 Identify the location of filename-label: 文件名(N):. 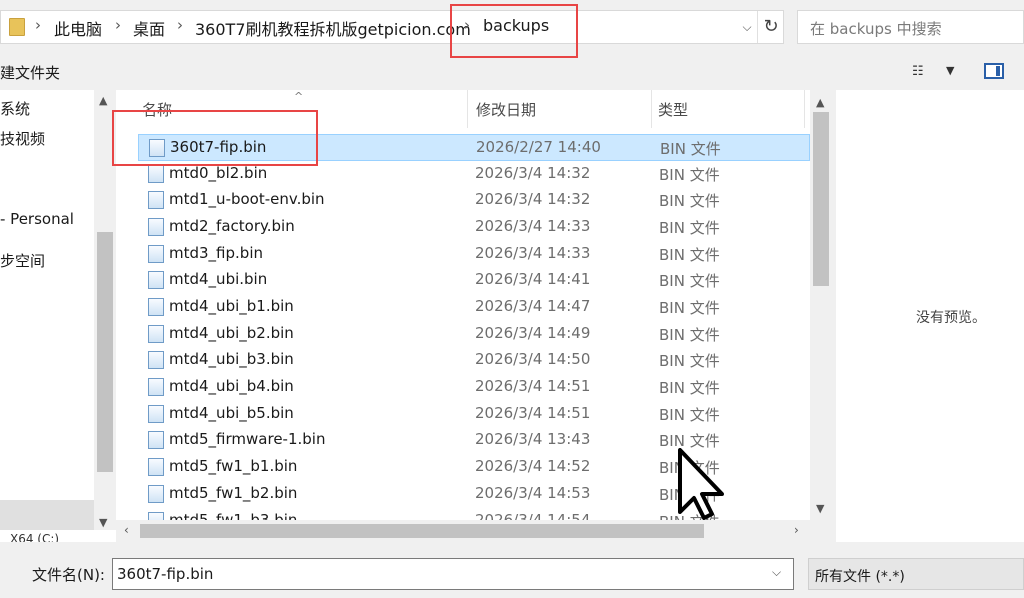
(68, 575).